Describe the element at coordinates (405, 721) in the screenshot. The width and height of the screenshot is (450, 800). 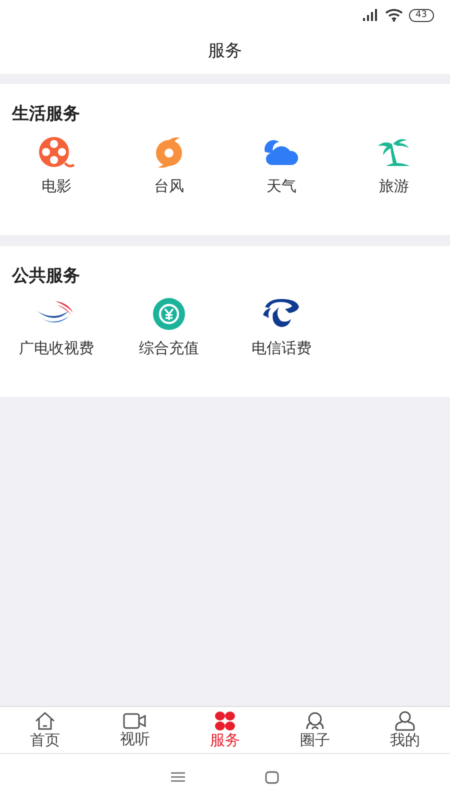
I see `person-icon` at that location.